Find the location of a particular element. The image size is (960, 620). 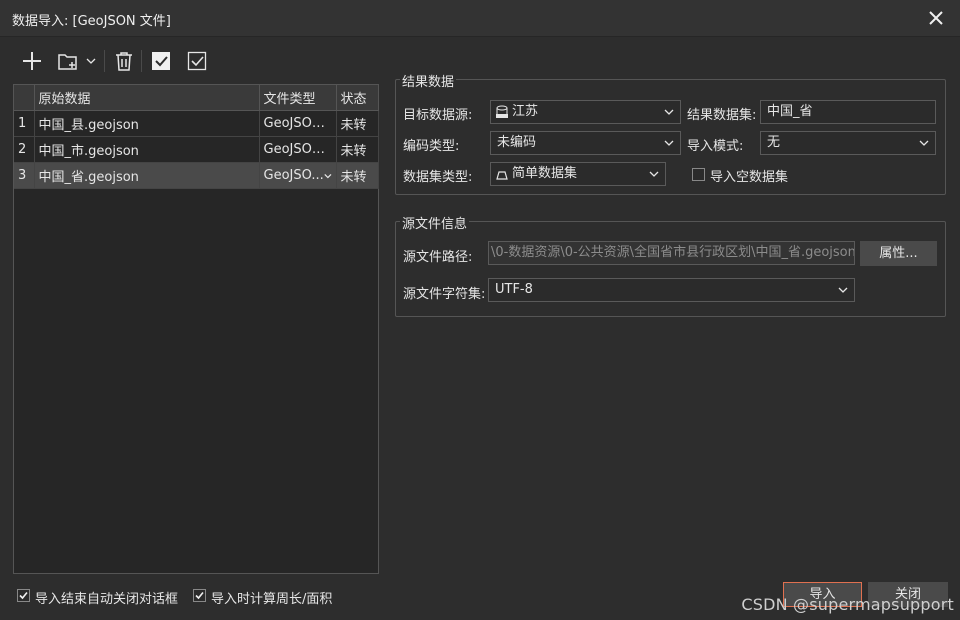

source-file-group: 源文件信息 is located at coordinates (670, 265).